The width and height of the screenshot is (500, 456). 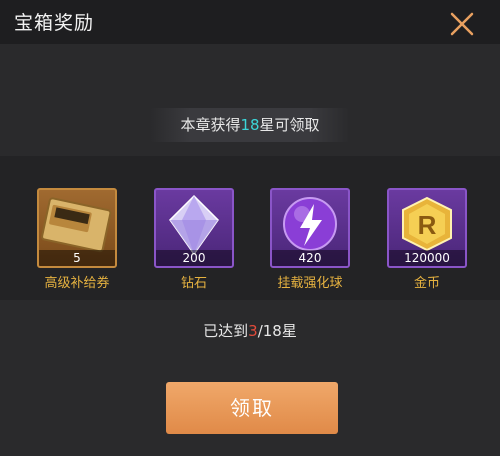 I want to click on requirement-suffix: 星可领取, so click(x=289, y=125).